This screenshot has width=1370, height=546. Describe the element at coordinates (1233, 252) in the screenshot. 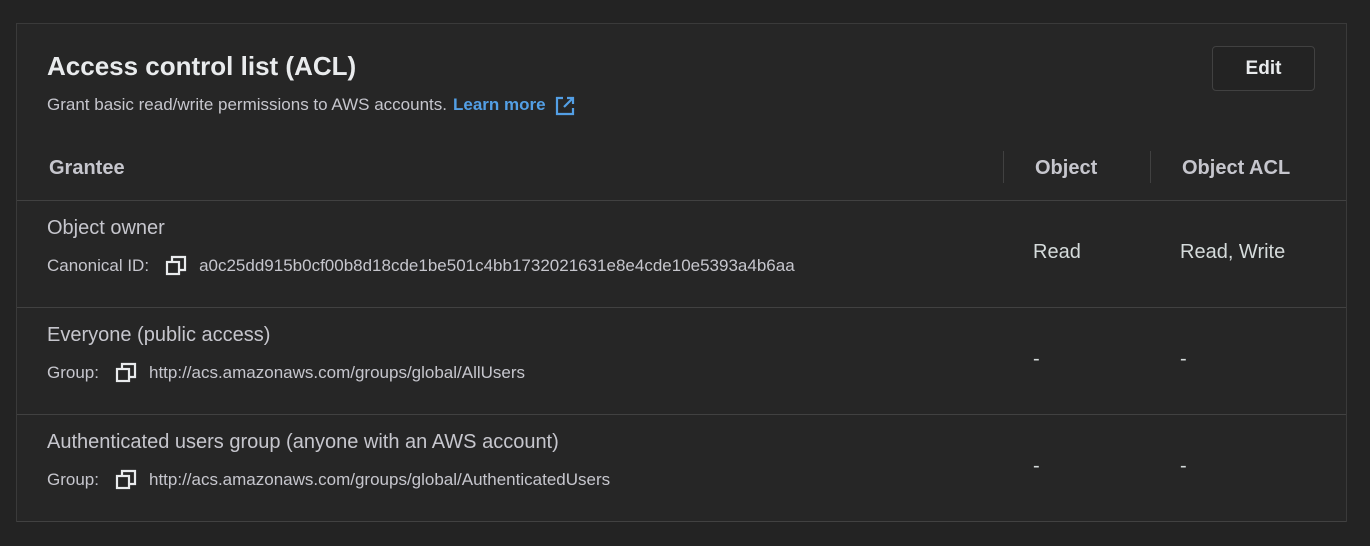

I see `object-acl-permission: Read, Write` at that location.